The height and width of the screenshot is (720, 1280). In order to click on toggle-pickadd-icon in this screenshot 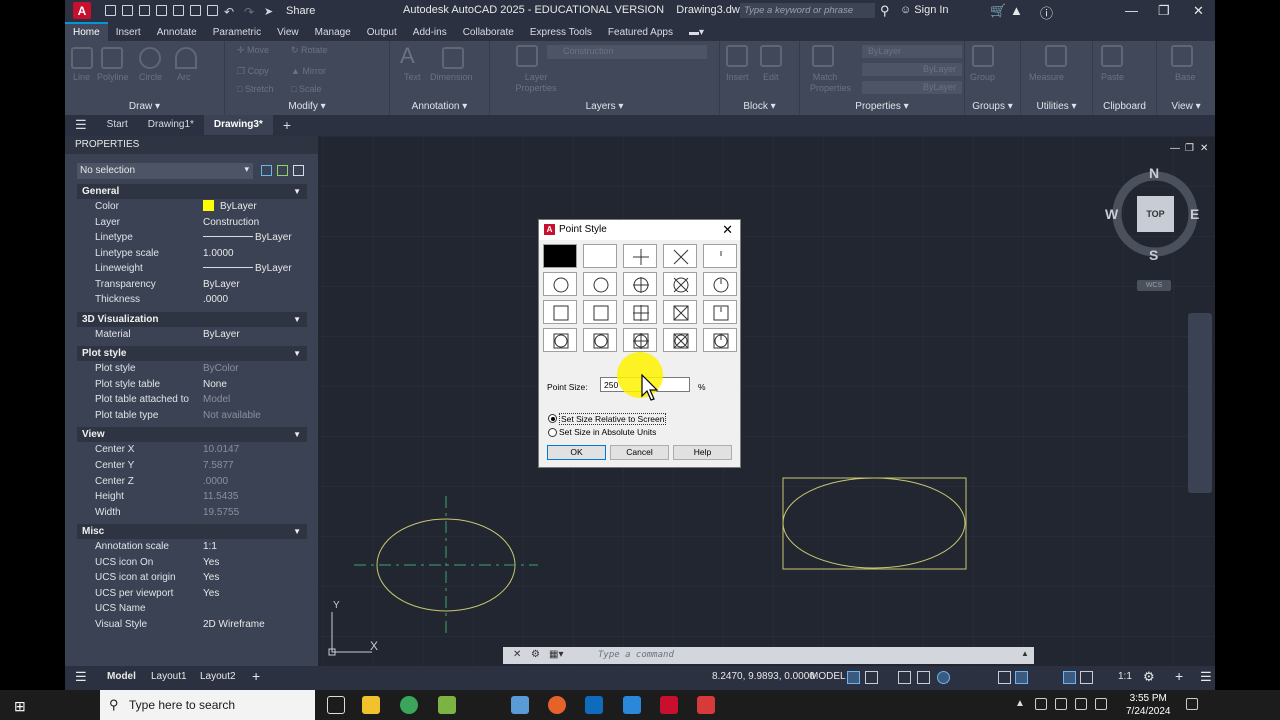, I will do `click(266, 170)`.